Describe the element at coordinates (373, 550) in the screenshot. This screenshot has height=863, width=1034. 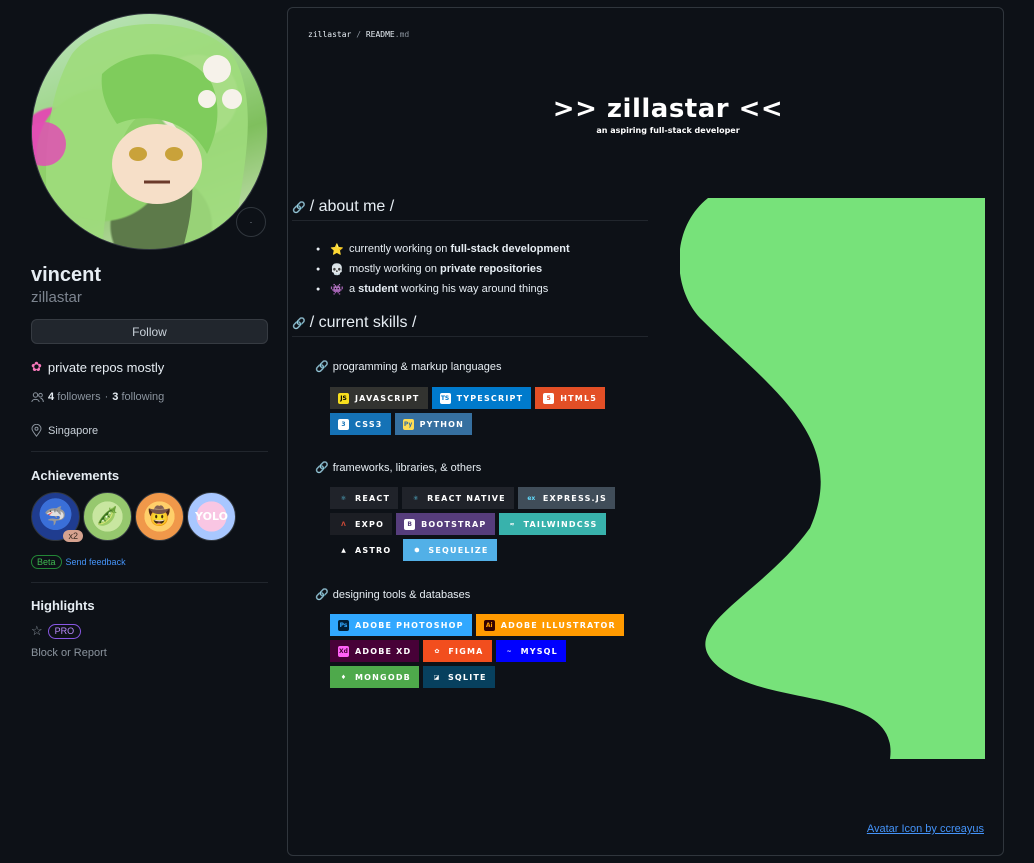
I see `badge-label: ASTRO` at that location.